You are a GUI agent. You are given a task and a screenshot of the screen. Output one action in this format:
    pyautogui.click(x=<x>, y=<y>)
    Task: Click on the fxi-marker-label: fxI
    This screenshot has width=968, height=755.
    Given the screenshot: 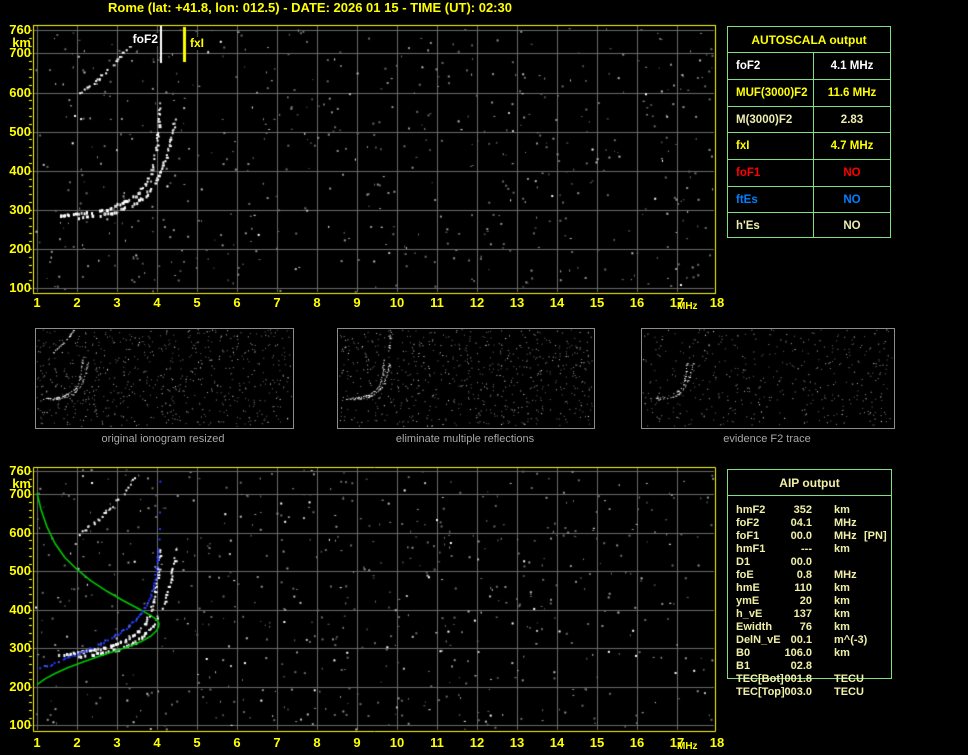 What is the action you would take?
    pyautogui.click(x=197, y=43)
    